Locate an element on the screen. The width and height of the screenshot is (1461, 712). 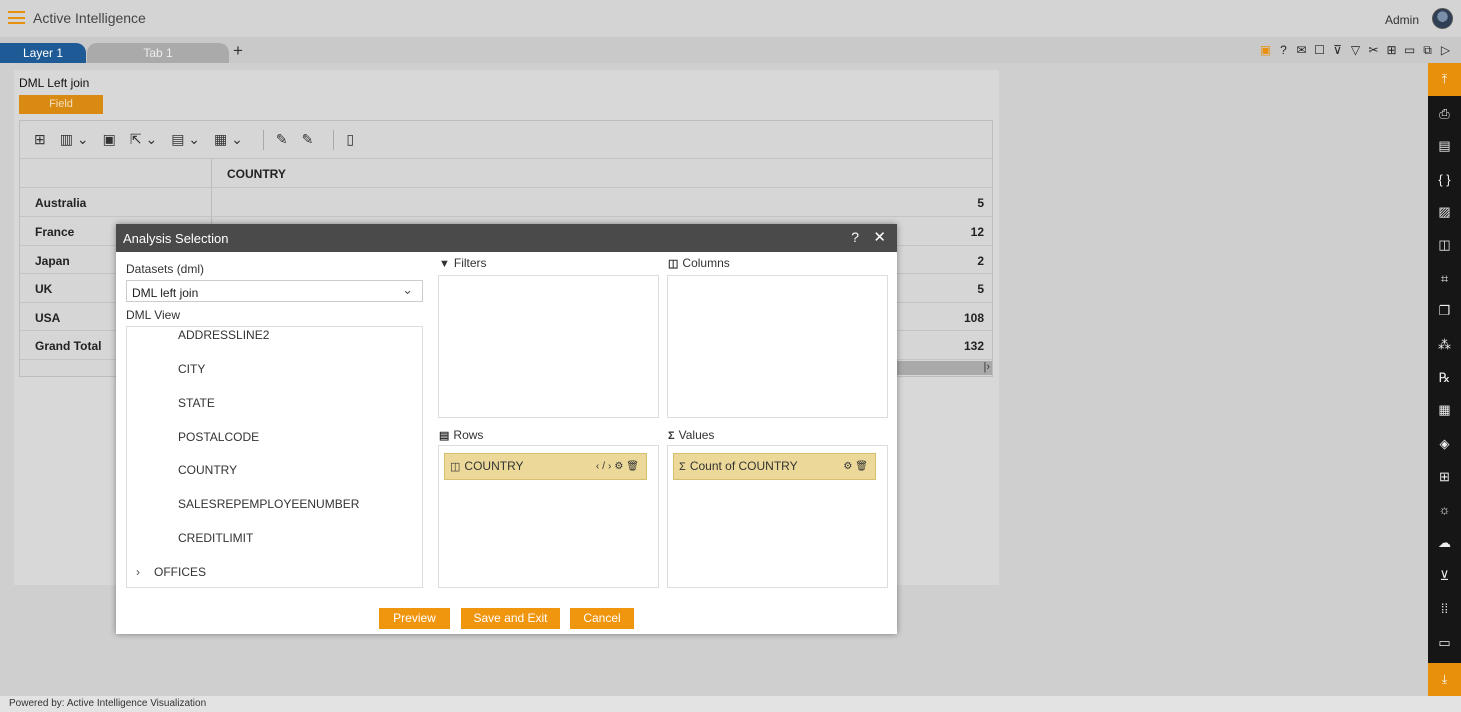
save-widget-icon: ▣ is located at coordinates (109, 139).